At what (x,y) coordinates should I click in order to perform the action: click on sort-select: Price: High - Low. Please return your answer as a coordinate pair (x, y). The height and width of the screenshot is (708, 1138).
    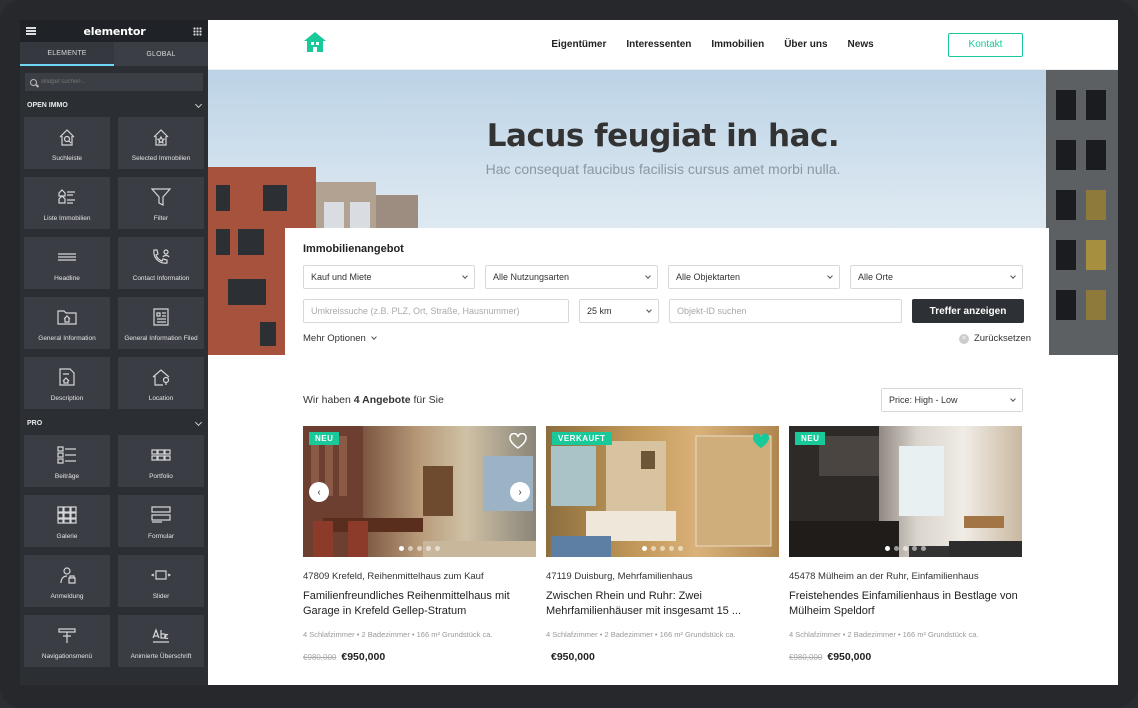
    Looking at the image, I should click on (952, 400).